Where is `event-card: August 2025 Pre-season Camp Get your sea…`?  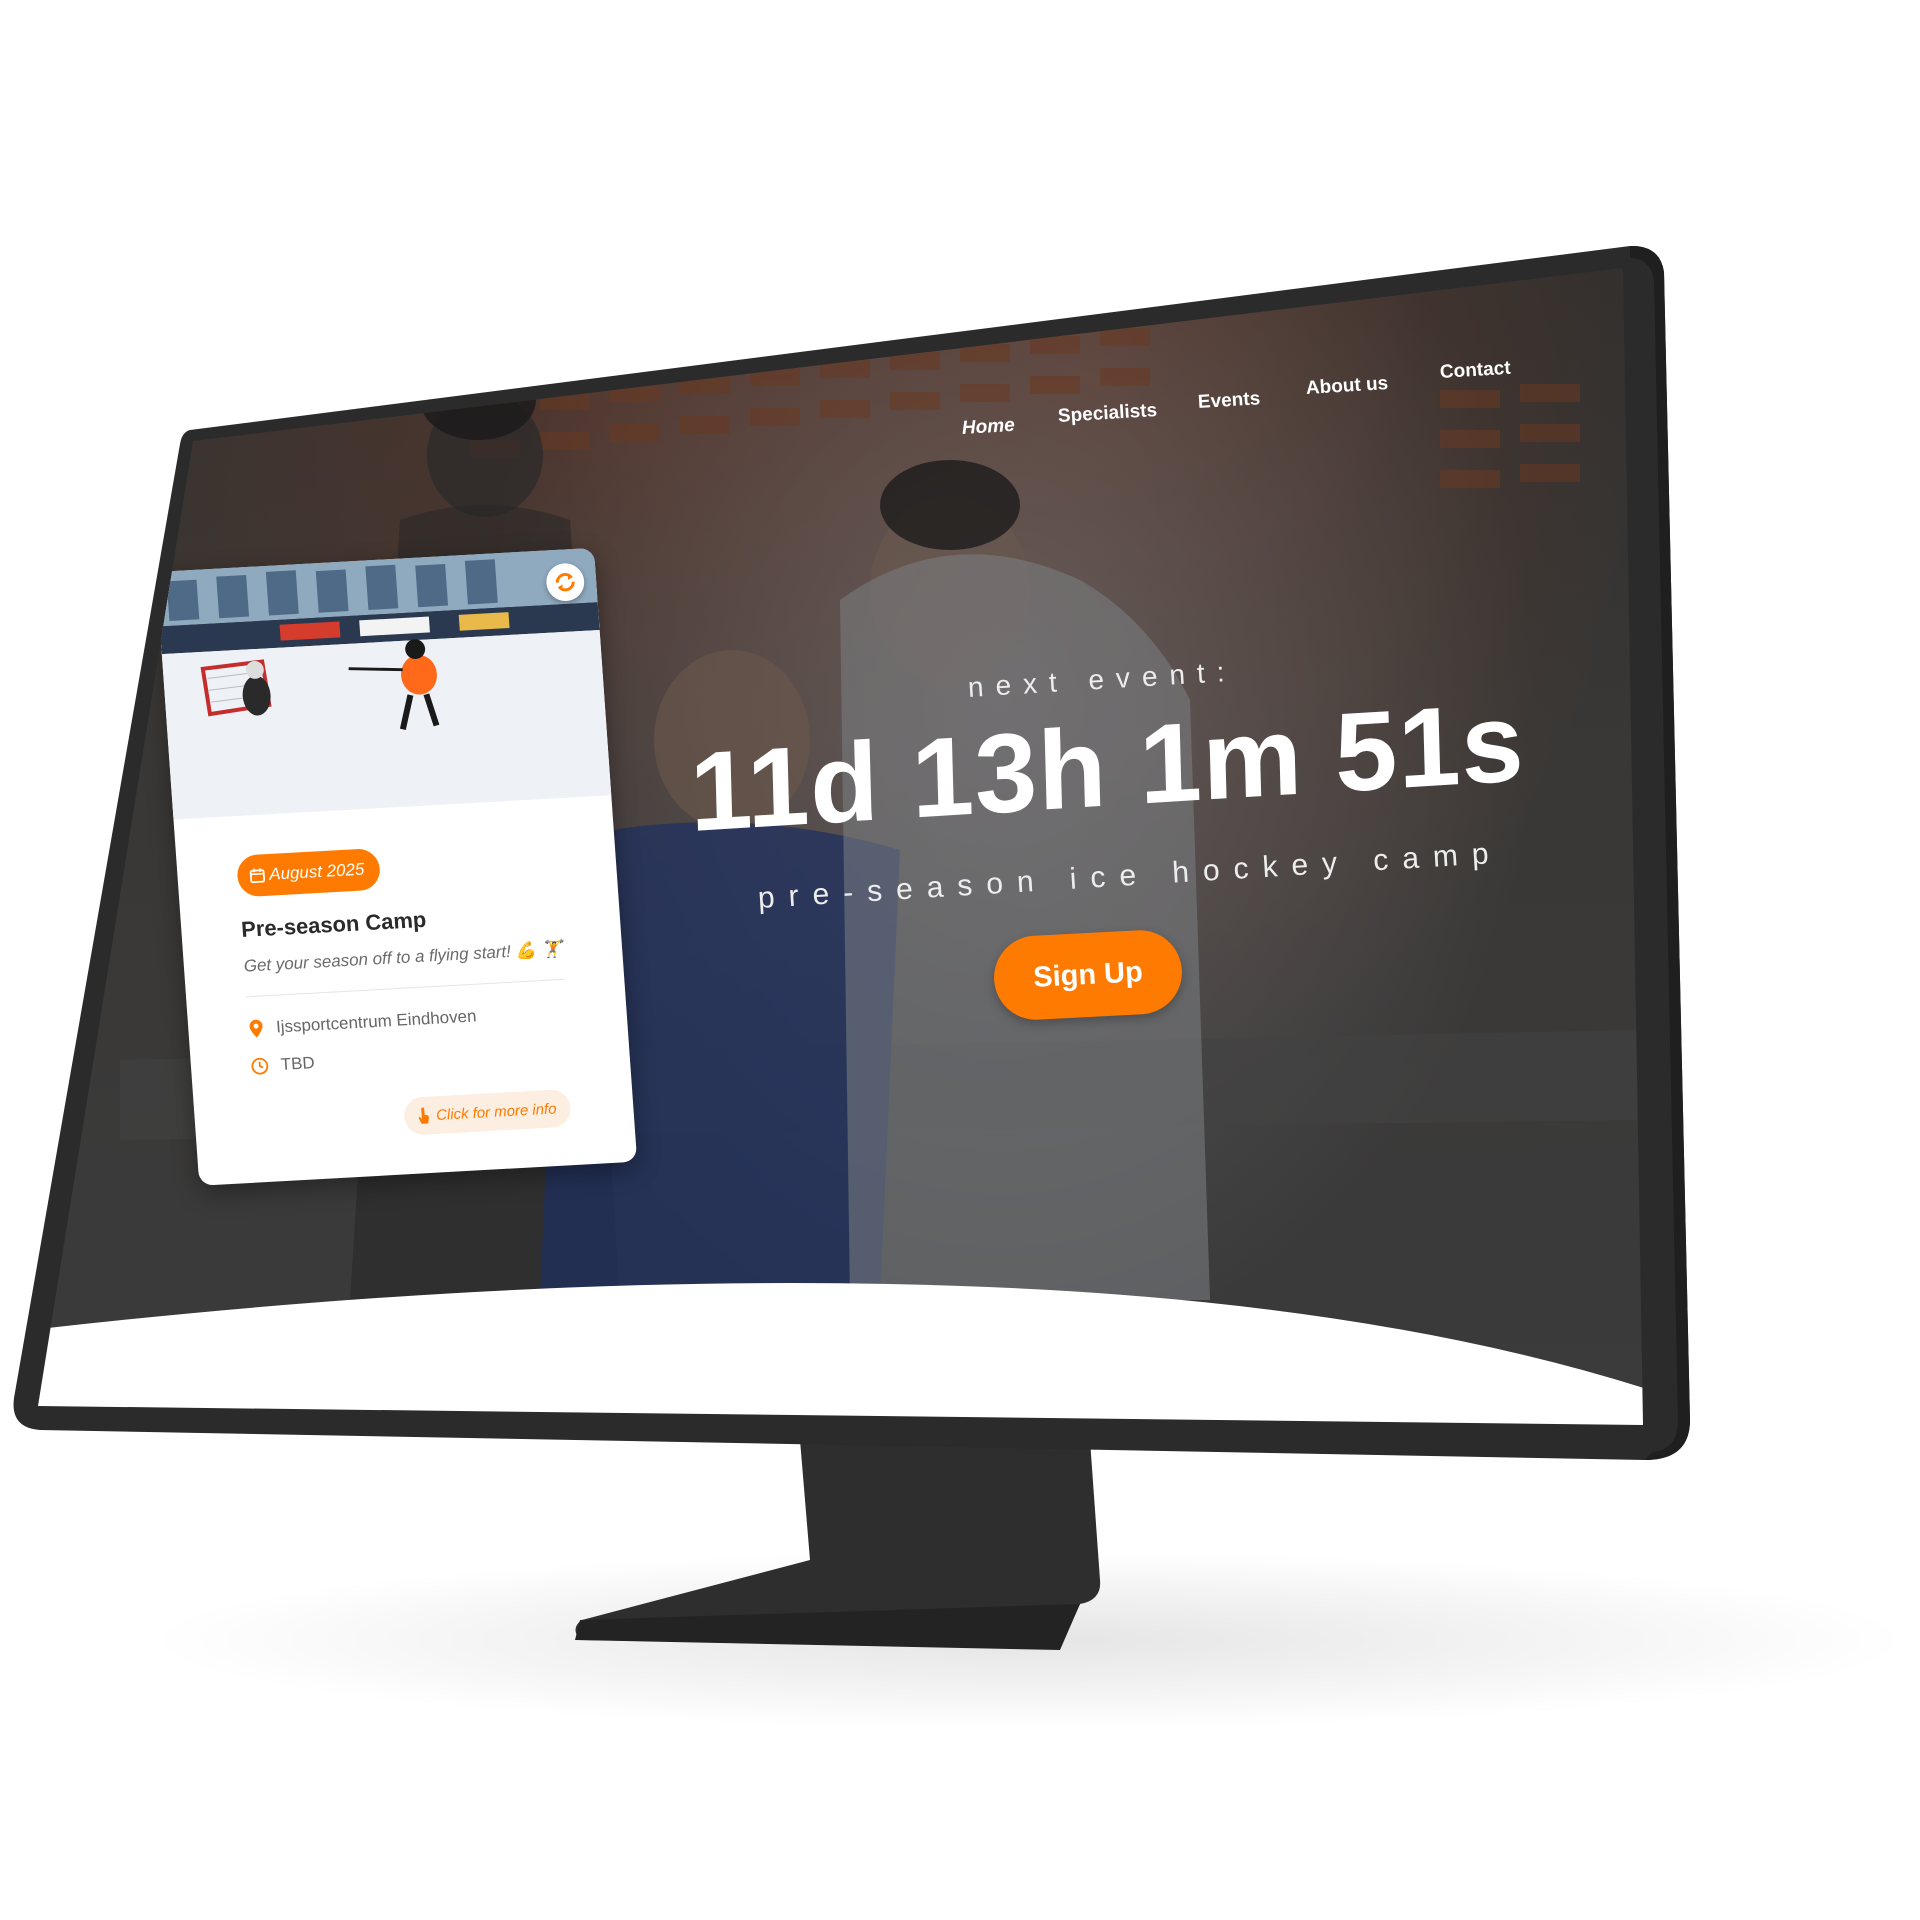 event-card: August 2025 Pre-season Camp Get your sea… is located at coordinates (397, 866).